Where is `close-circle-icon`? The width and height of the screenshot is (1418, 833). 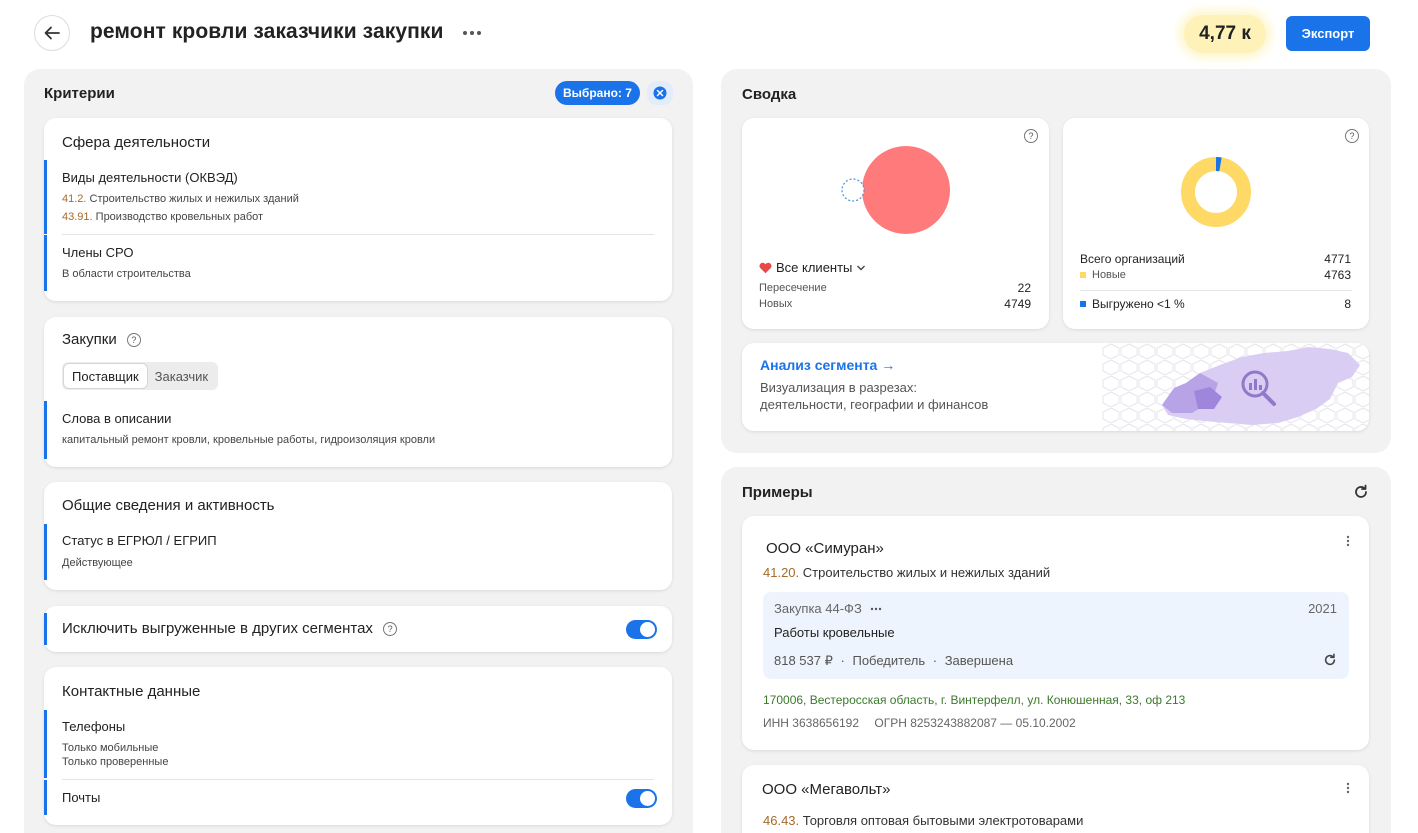
close-circle-icon is located at coordinates (660, 93).